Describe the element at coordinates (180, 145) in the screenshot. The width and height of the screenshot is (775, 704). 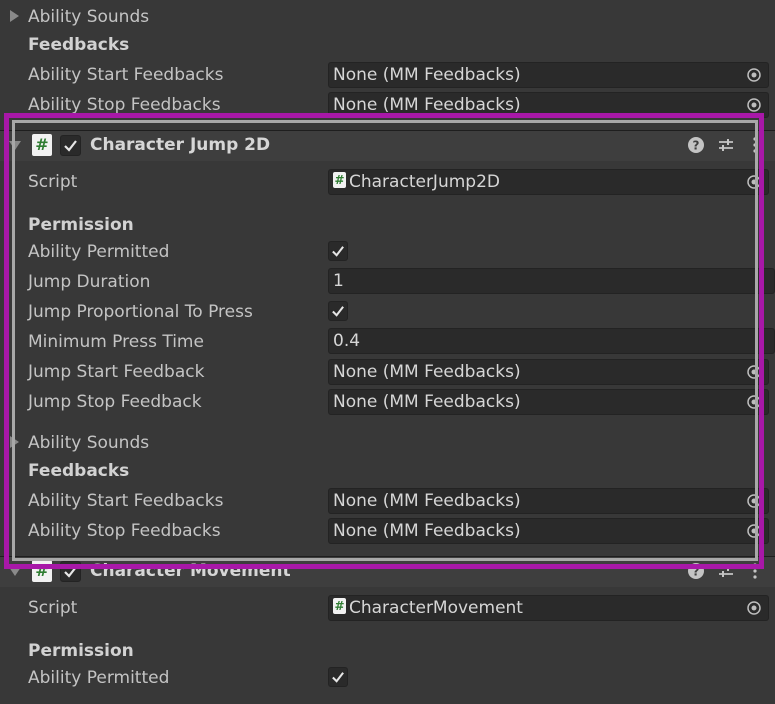
I see `component-title: Character Jump 2D` at that location.